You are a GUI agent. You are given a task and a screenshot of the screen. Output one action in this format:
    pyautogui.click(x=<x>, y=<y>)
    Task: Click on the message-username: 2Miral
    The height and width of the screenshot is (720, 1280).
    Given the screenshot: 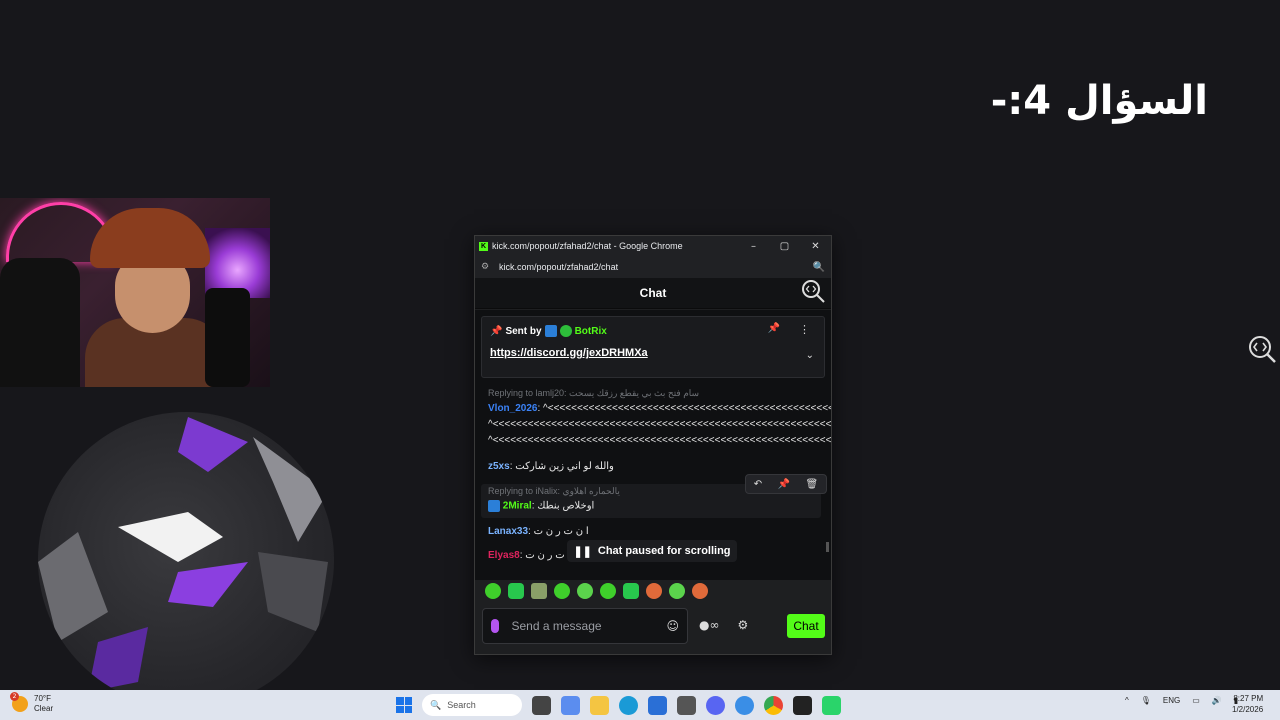 What is the action you would take?
    pyautogui.click(x=517, y=506)
    